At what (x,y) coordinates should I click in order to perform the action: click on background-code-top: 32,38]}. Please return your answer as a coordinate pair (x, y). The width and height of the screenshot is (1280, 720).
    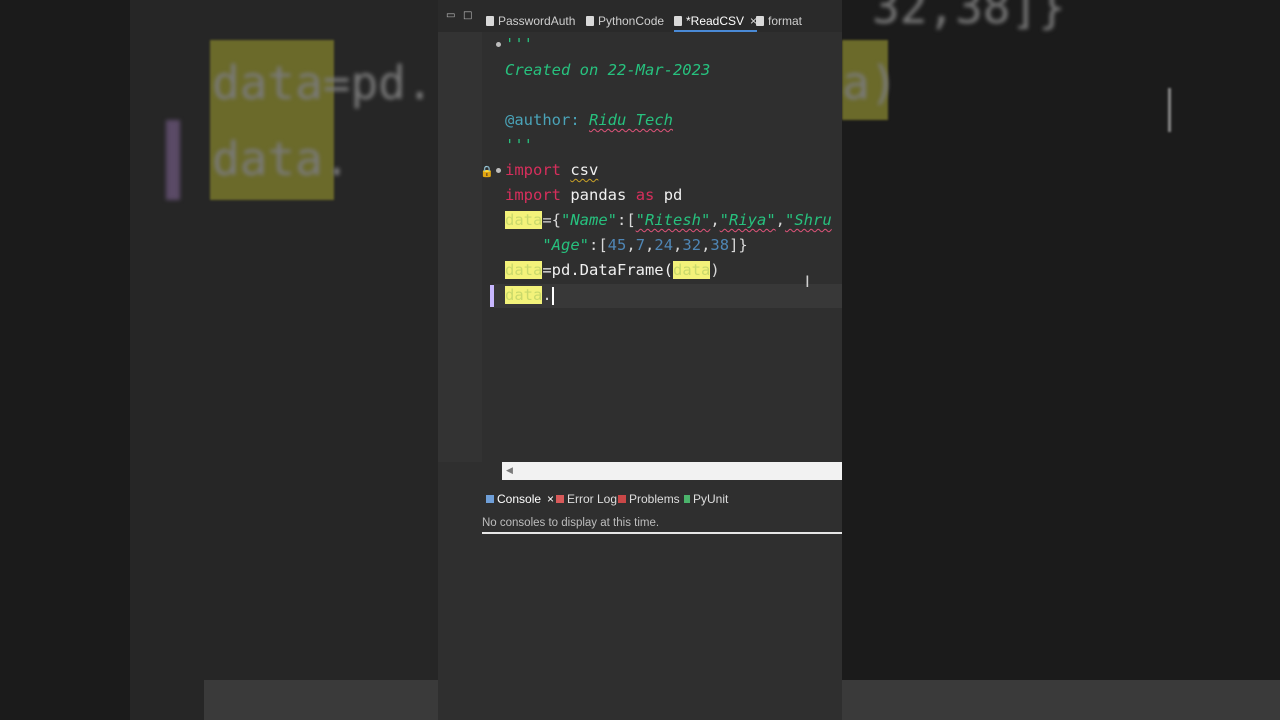
    Looking at the image, I should click on (969, 17).